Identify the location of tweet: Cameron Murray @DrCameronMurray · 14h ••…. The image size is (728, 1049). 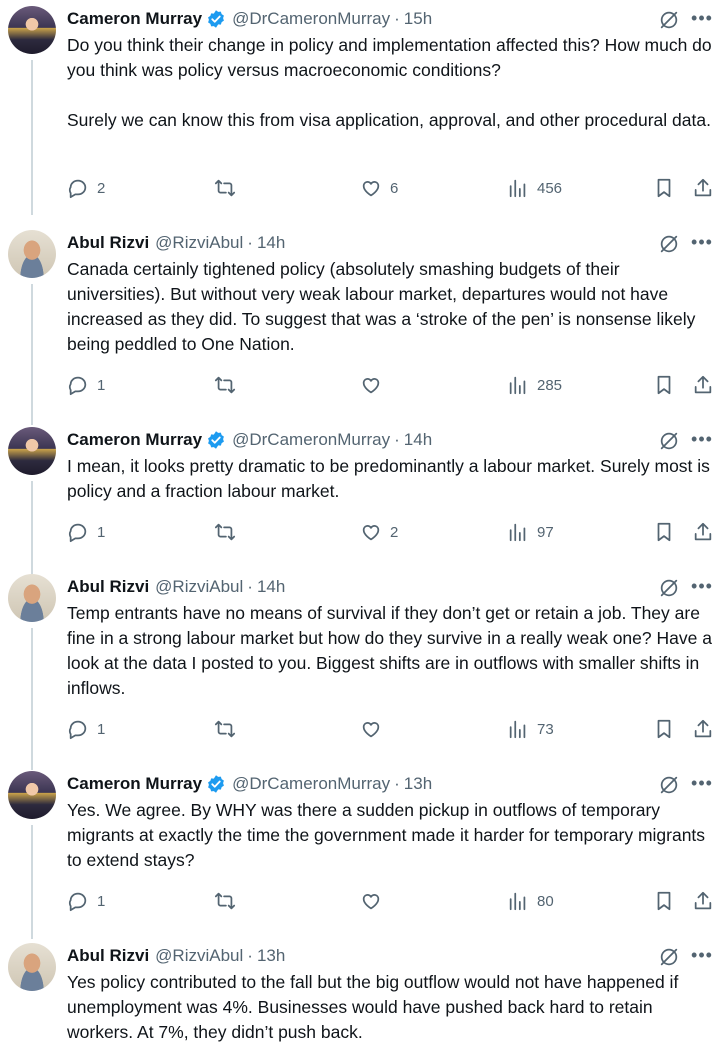
(364, 497).